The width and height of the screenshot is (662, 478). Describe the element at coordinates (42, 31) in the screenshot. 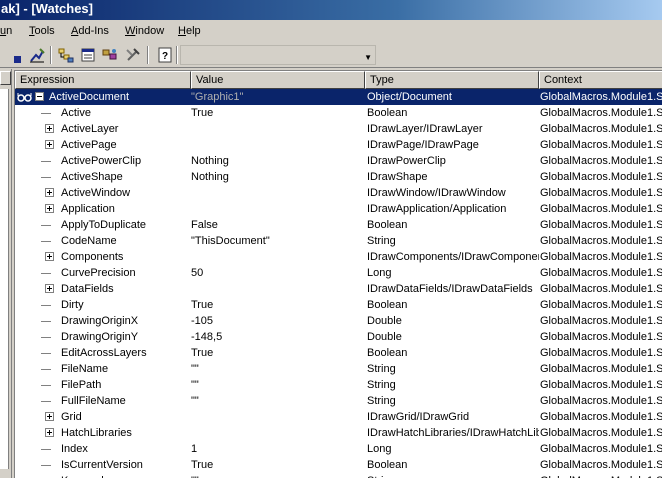

I see `menu-item-tools: Tools` at that location.